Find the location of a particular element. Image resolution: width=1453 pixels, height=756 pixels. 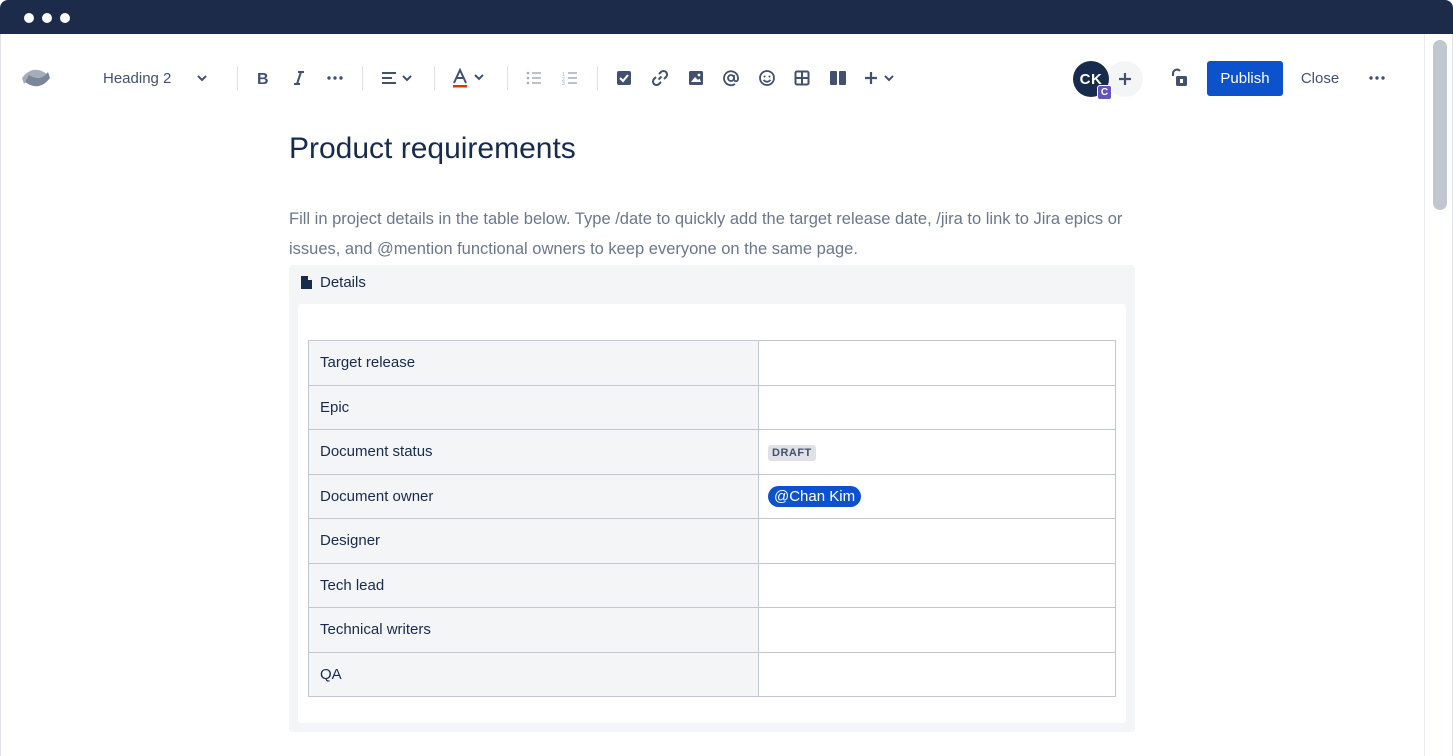

text-style-dropdown: Heading 2 is located at coordinates (158, 78).